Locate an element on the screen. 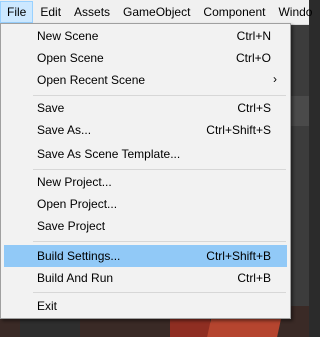  menu-item-label: Open Scene is located at coordinates (70, 58).